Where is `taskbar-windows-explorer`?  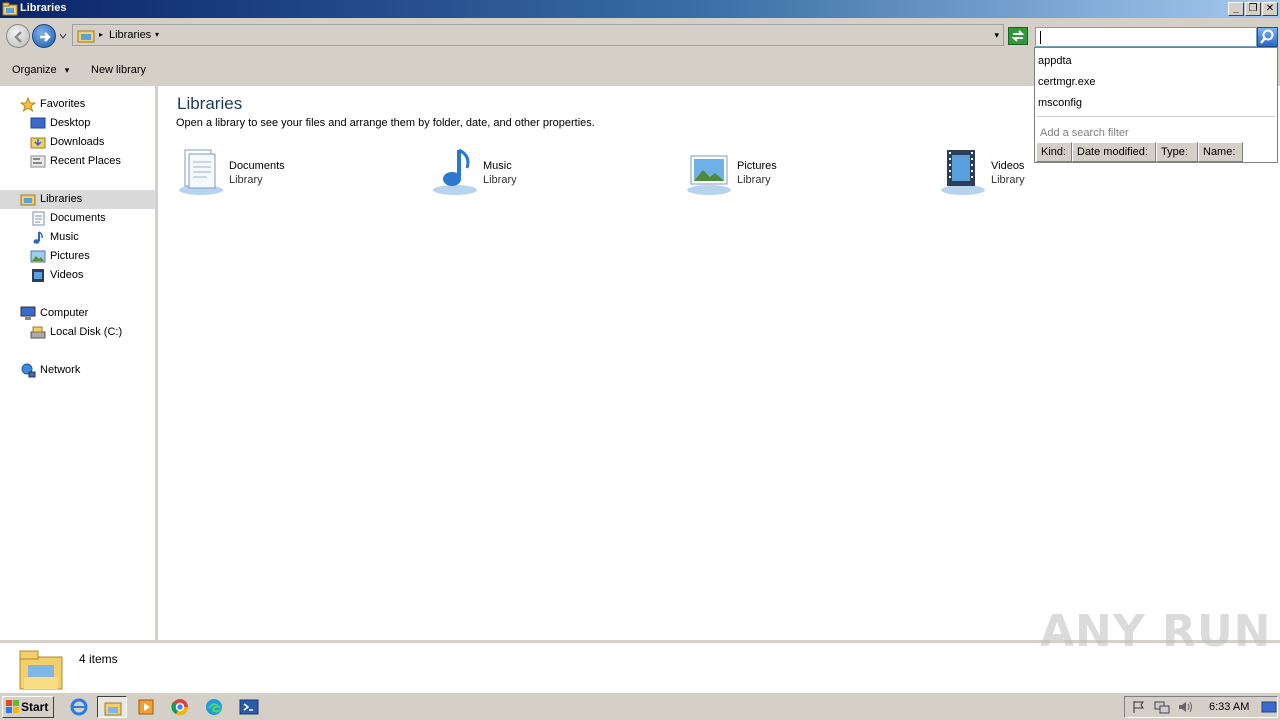
taskbar-windows-explorer is located at coordinates (112, 707).